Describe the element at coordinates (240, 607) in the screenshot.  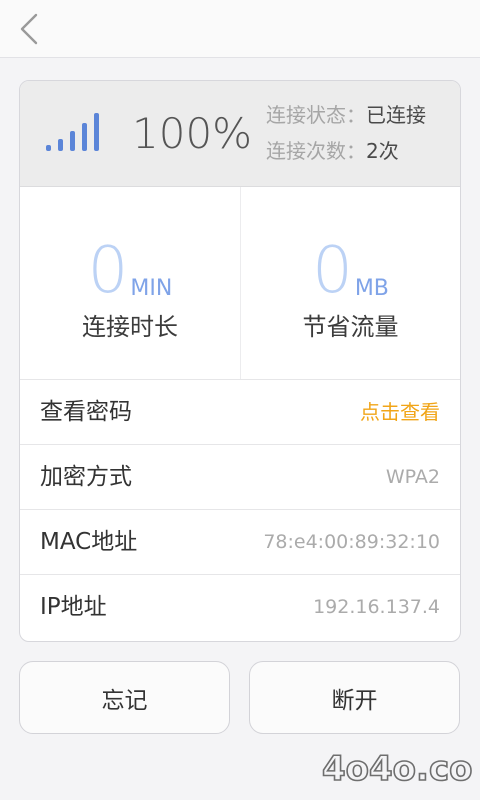
I see `ip-row: IP地址 192.16.137.4` at that location.